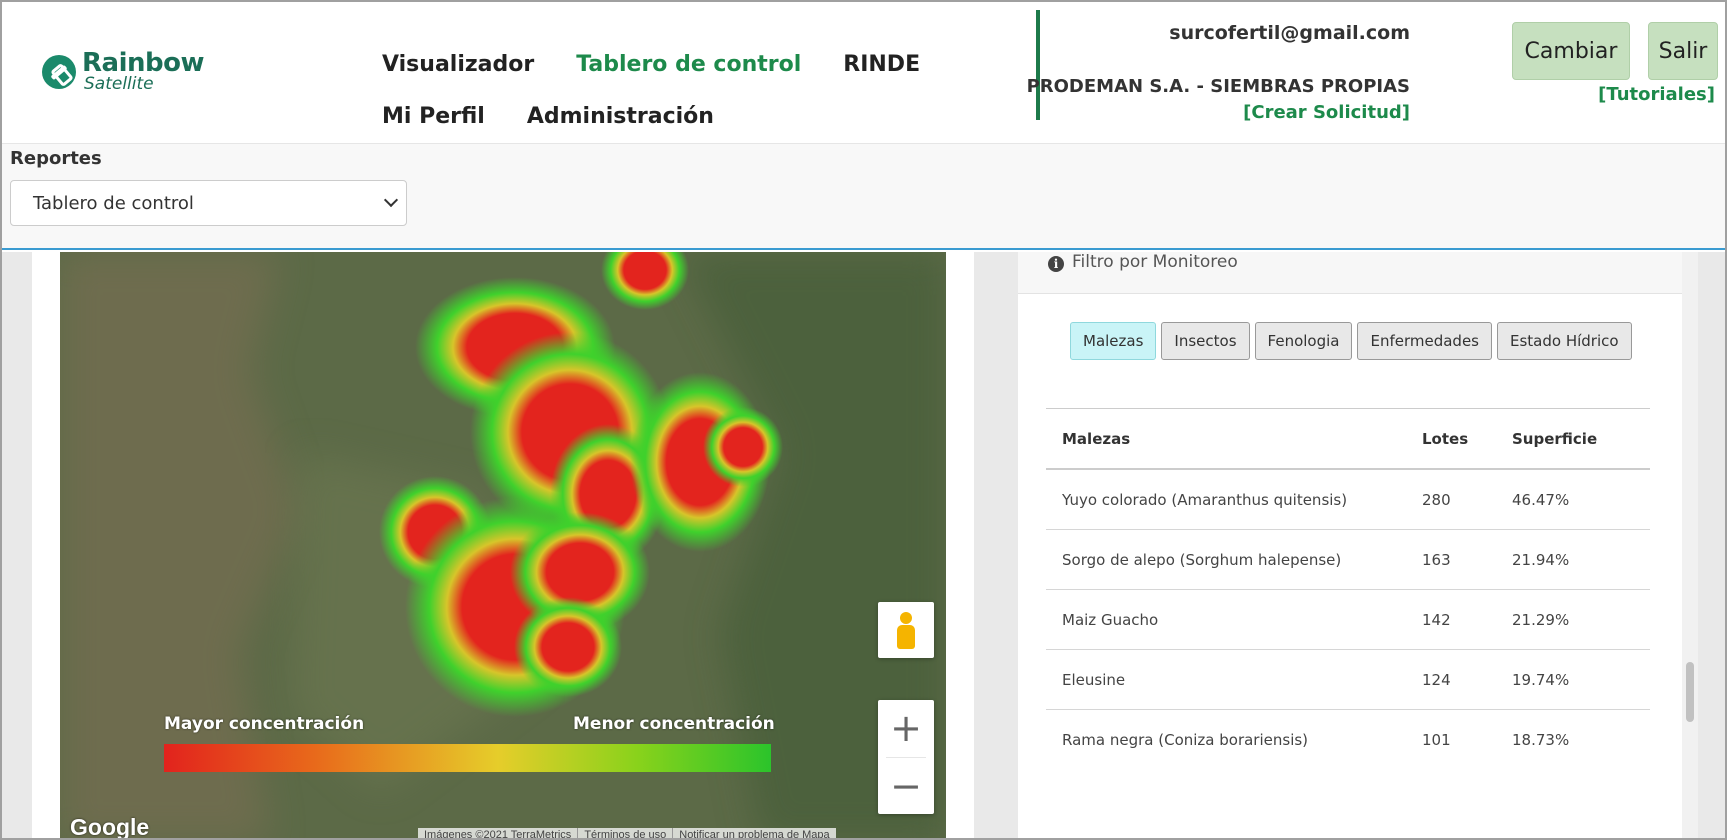  I want to click on google-logo: Google, so click(110, 827).